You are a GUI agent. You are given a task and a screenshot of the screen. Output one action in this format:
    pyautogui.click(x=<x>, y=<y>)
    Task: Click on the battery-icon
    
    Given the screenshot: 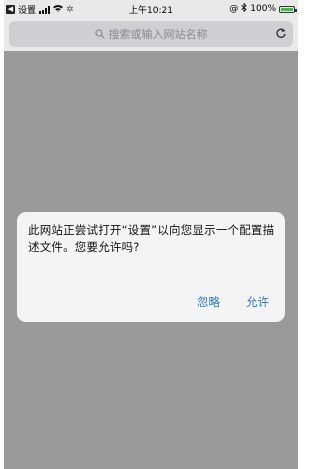 What is the action you would take?
    pyautogui.click(x=288, y=9)
    